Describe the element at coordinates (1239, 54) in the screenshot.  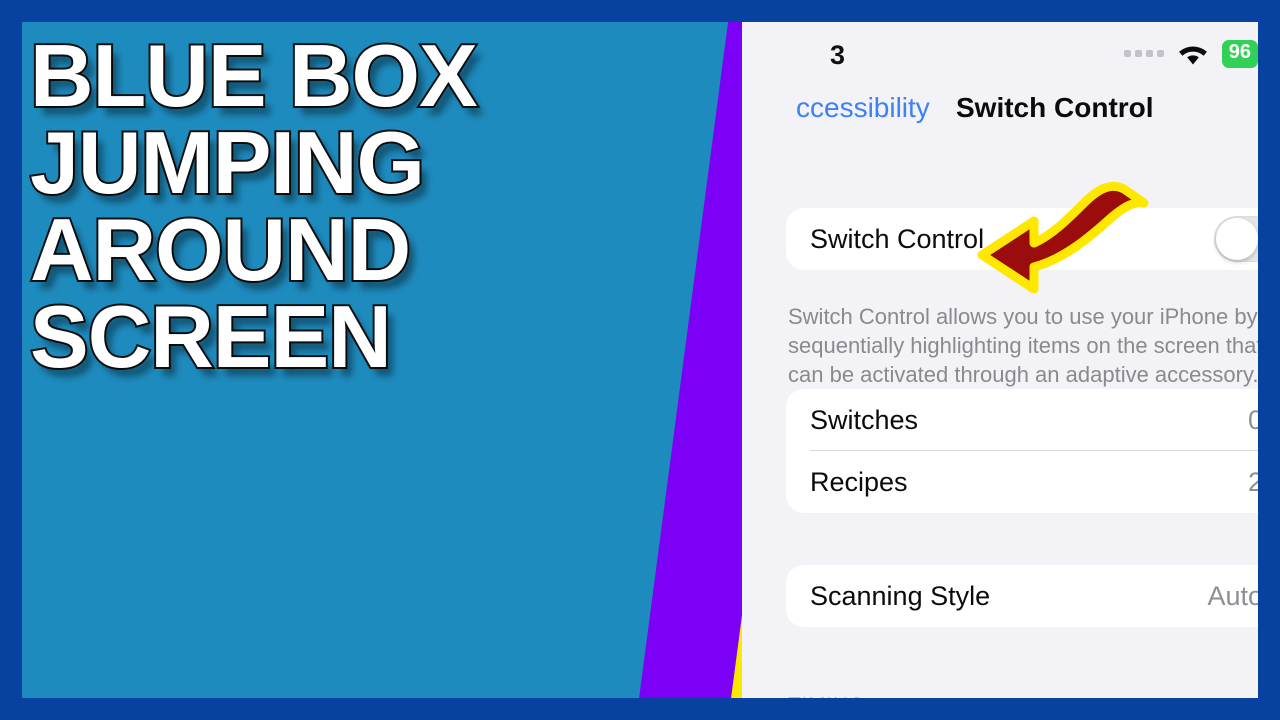
I see `battery-badge: 96` at that location.